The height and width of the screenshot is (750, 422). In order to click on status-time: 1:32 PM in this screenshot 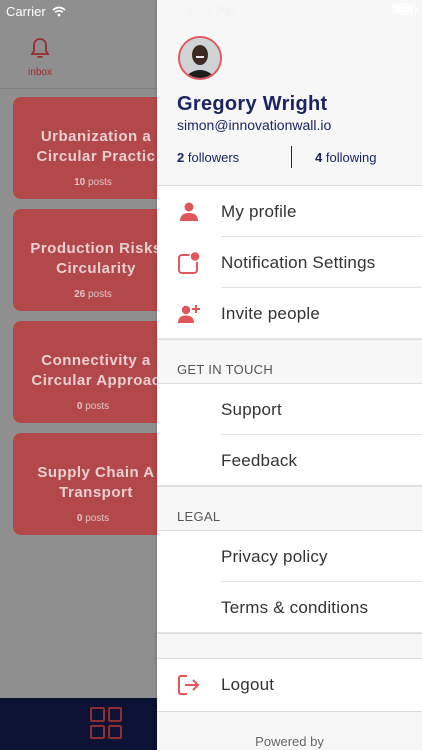, I will do `click(211, 11)`.